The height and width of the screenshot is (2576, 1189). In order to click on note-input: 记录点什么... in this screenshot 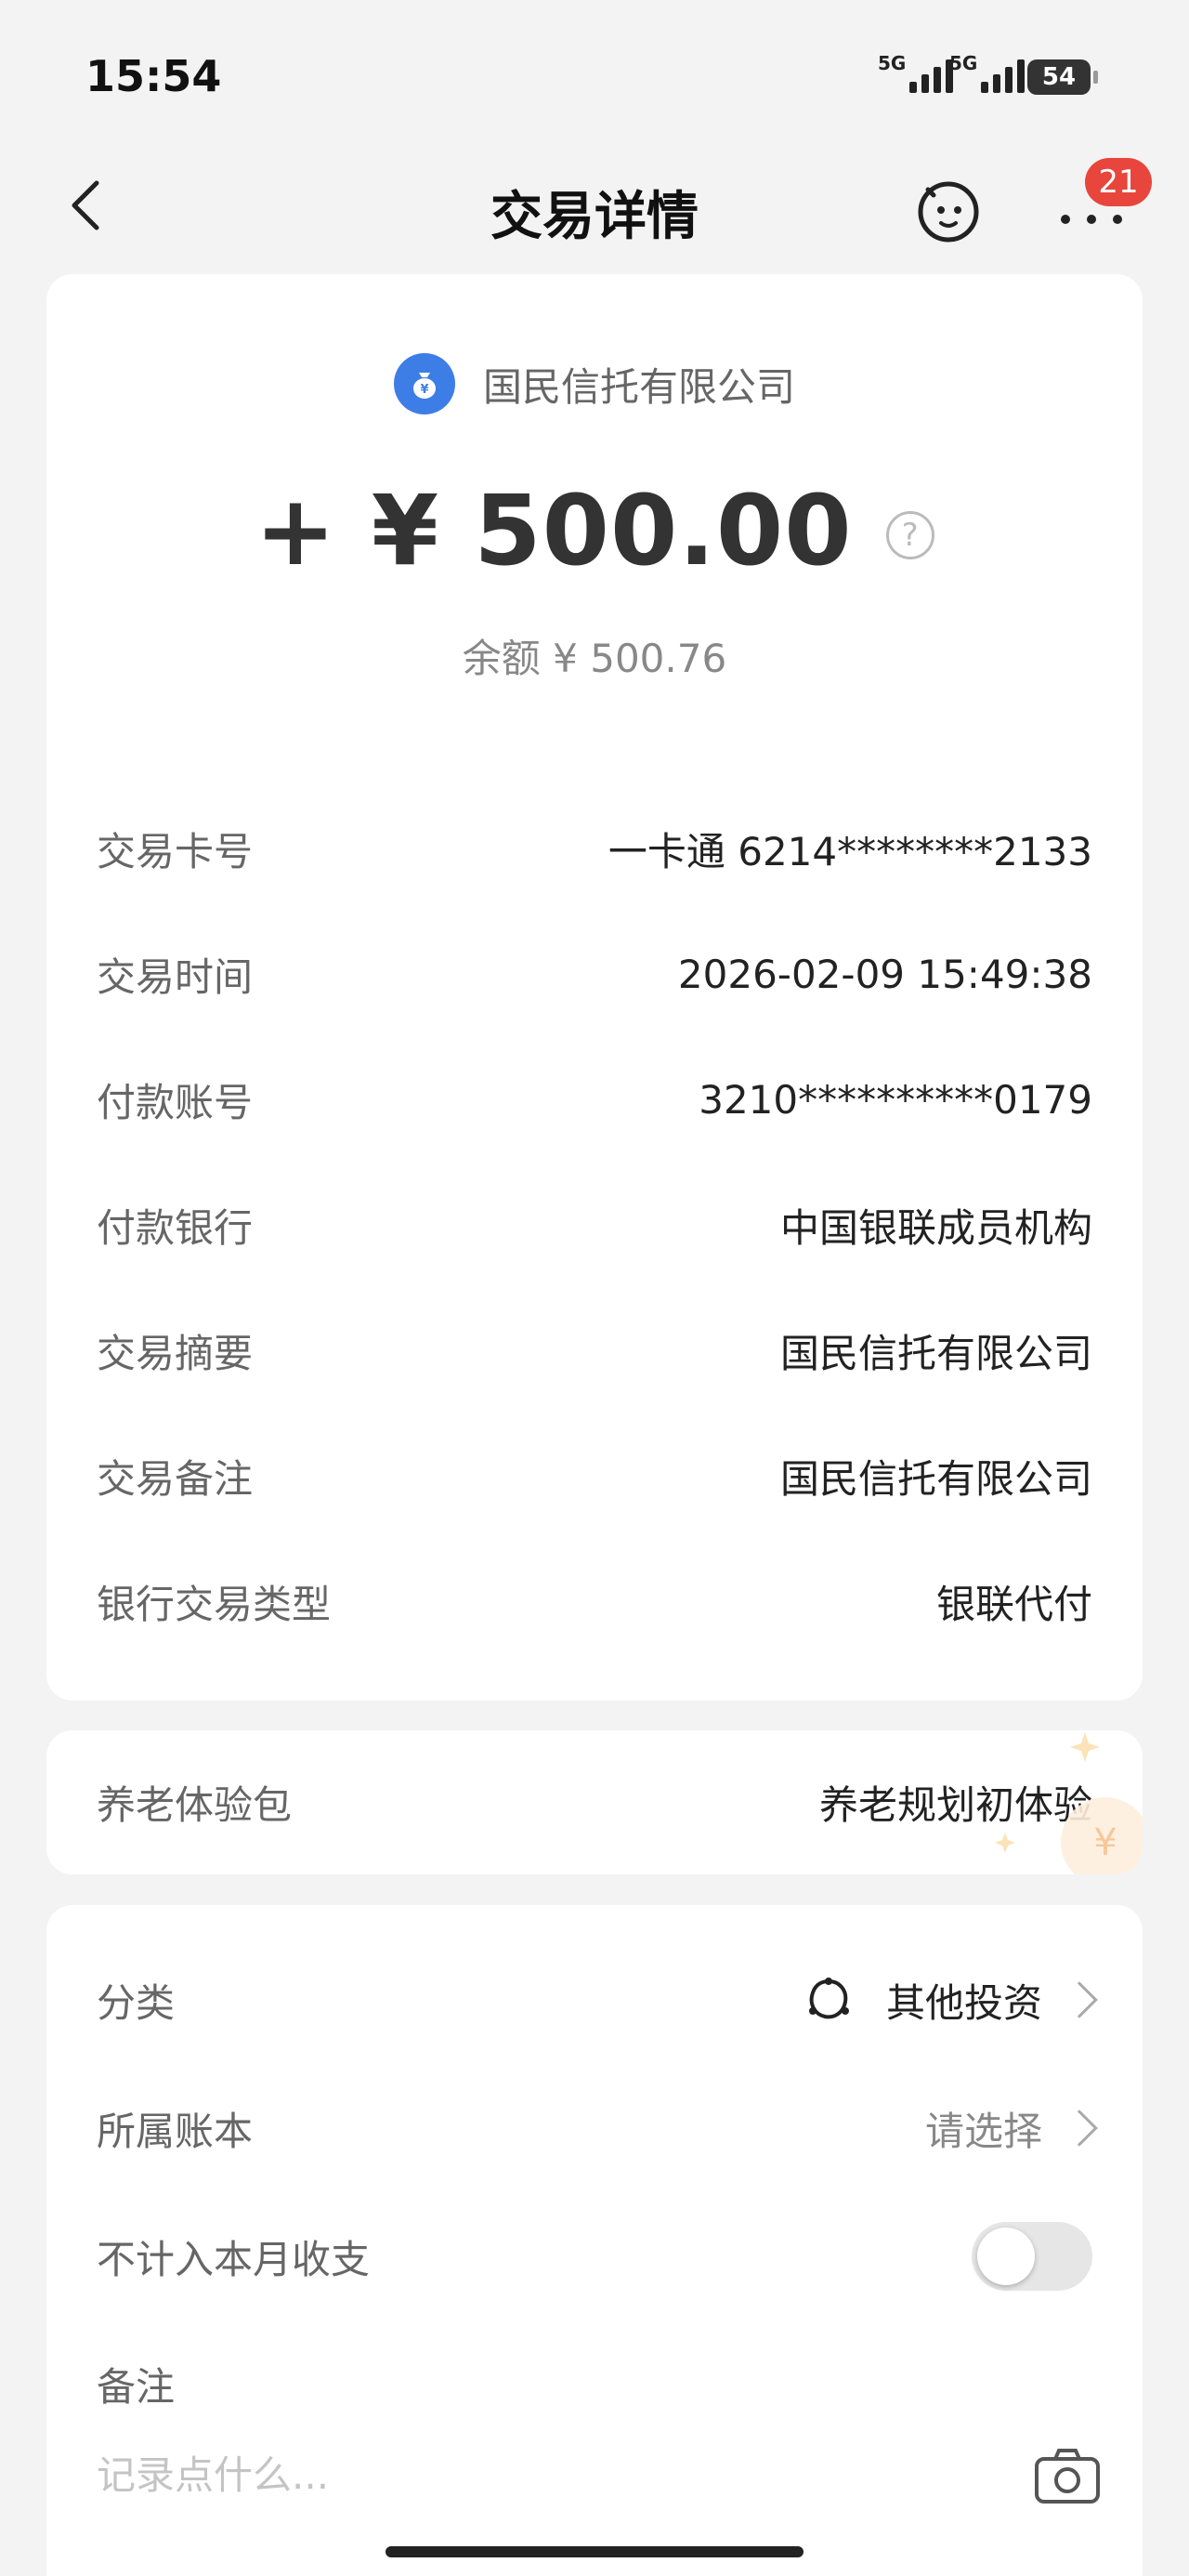, I will do `click(213, 2472)`.